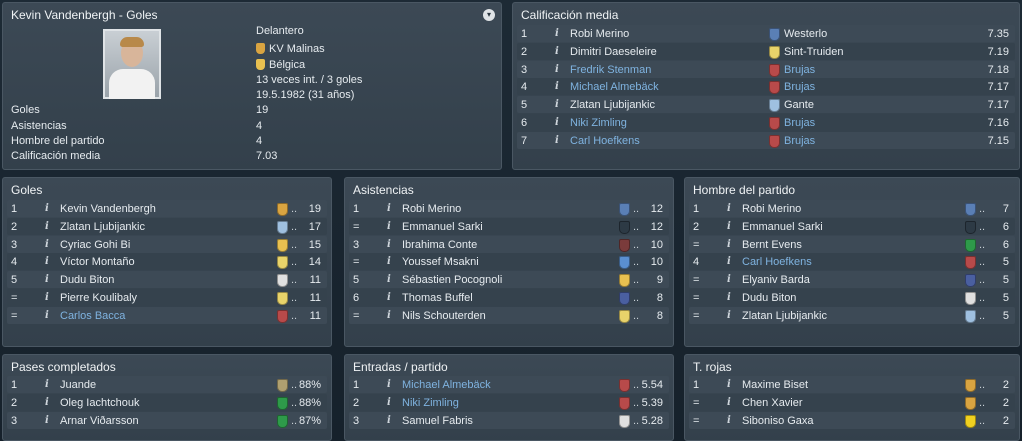 This screenshot has height=441, width=1022. Describe the element at coordinates (766, 51) in the screenshot. I see `table-row: 2 i Dimitri Daeseleire Sint-Truiden 7.19` at that location.